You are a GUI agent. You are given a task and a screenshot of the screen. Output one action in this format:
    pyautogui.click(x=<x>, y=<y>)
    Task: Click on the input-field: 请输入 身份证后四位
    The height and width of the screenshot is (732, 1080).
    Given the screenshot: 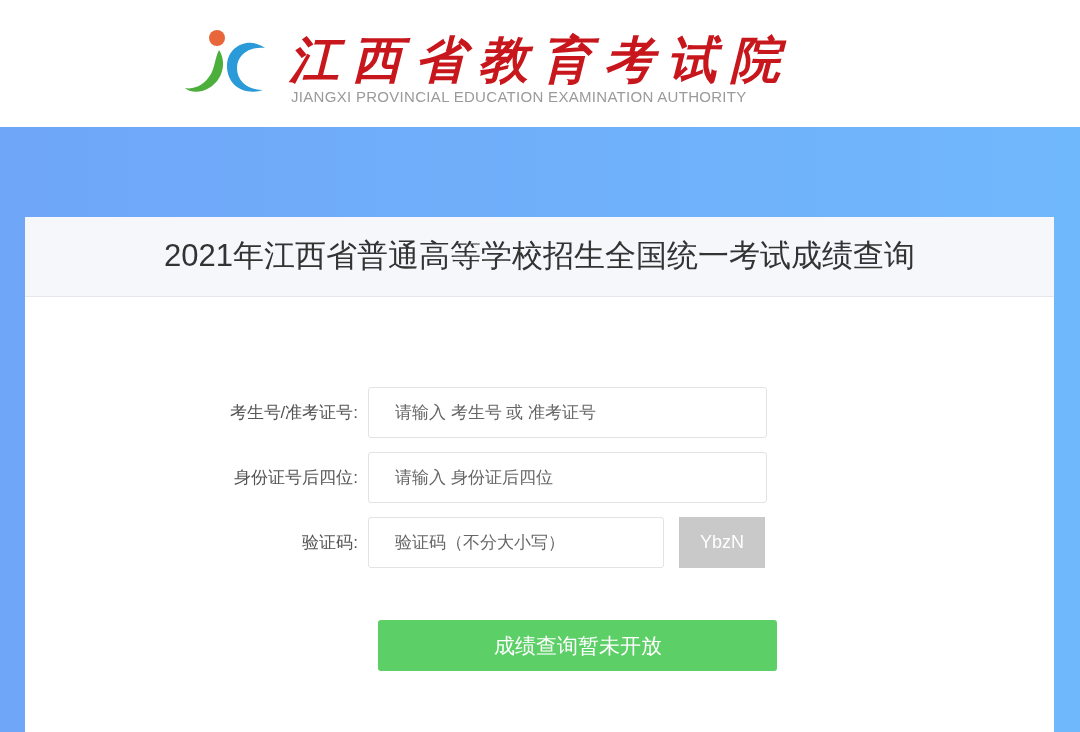 What is the action you would take?
    pyautogui.click(x=567, y=477)
    